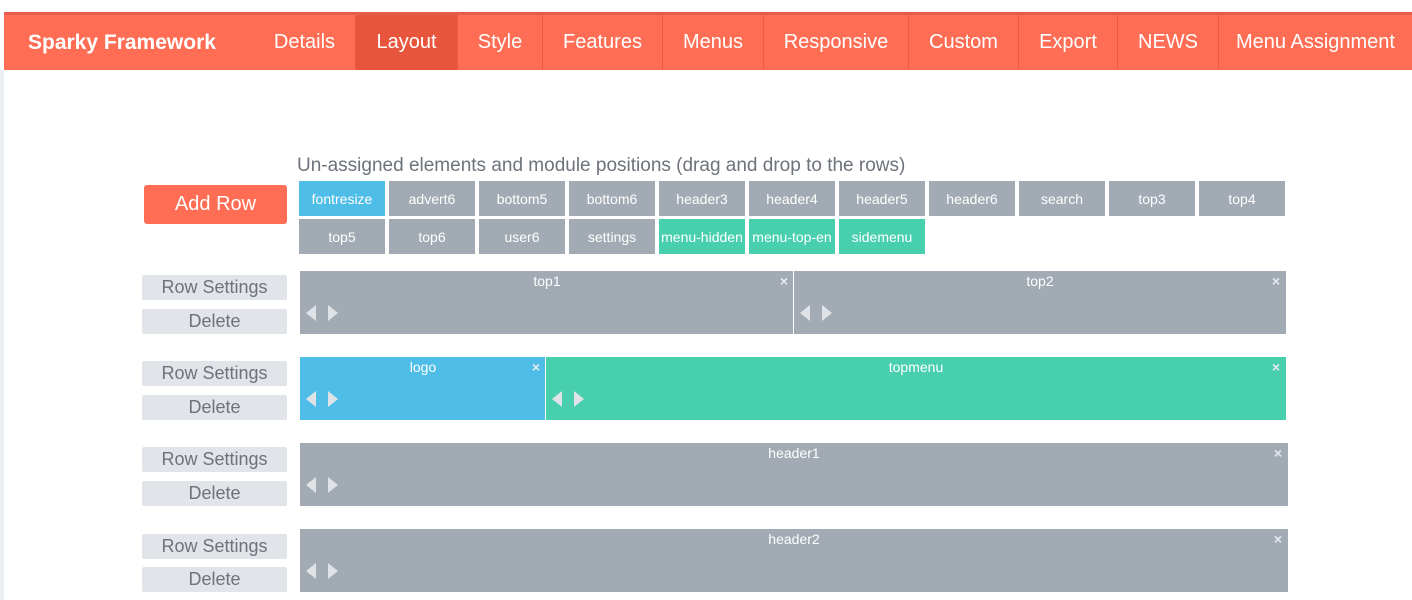 This screenshot has width=1412, height=600. Describe the element at coordinates (794, 453) in the screenshot. I see `module-name: header1` at that location.